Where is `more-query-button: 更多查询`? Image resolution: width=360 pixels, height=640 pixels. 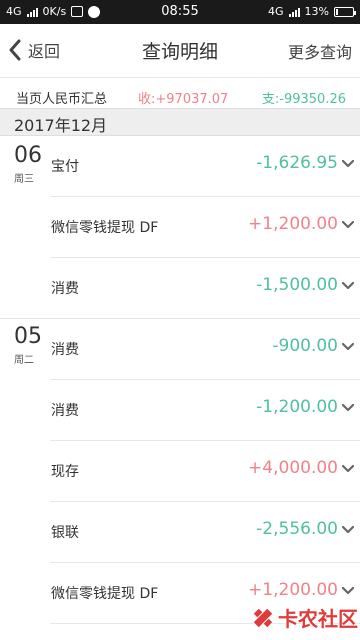 more-query-button: 更多查询 is located at coordinates (320, 51).